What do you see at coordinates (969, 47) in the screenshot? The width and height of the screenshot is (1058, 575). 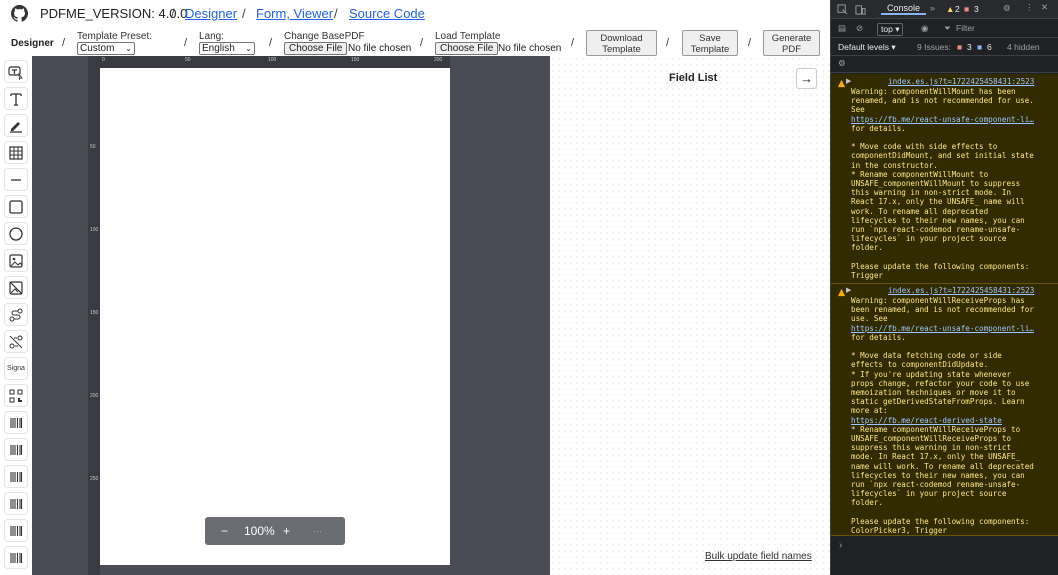 I see `issues-red-count: 3` at bounding box center [969, 47].